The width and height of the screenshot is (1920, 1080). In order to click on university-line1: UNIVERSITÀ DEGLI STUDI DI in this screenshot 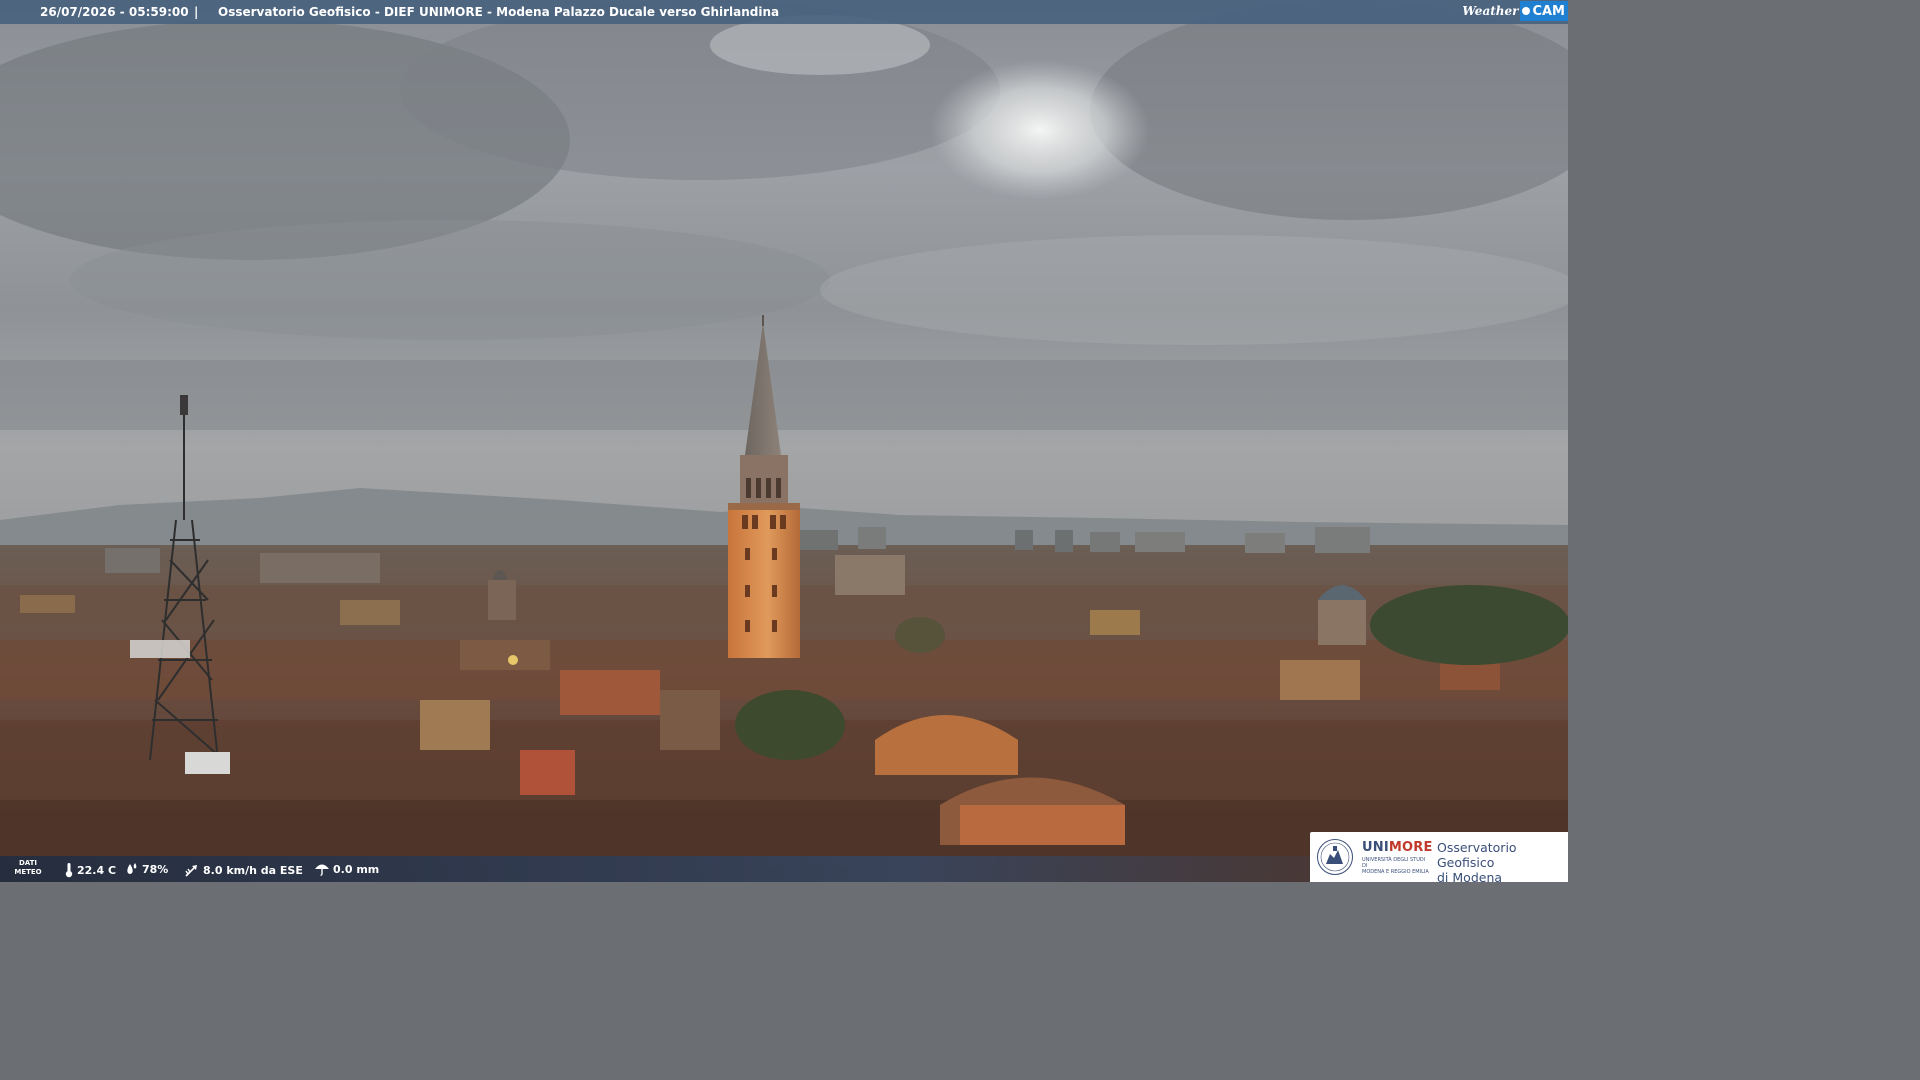, I will do `click(1394, 863)`.